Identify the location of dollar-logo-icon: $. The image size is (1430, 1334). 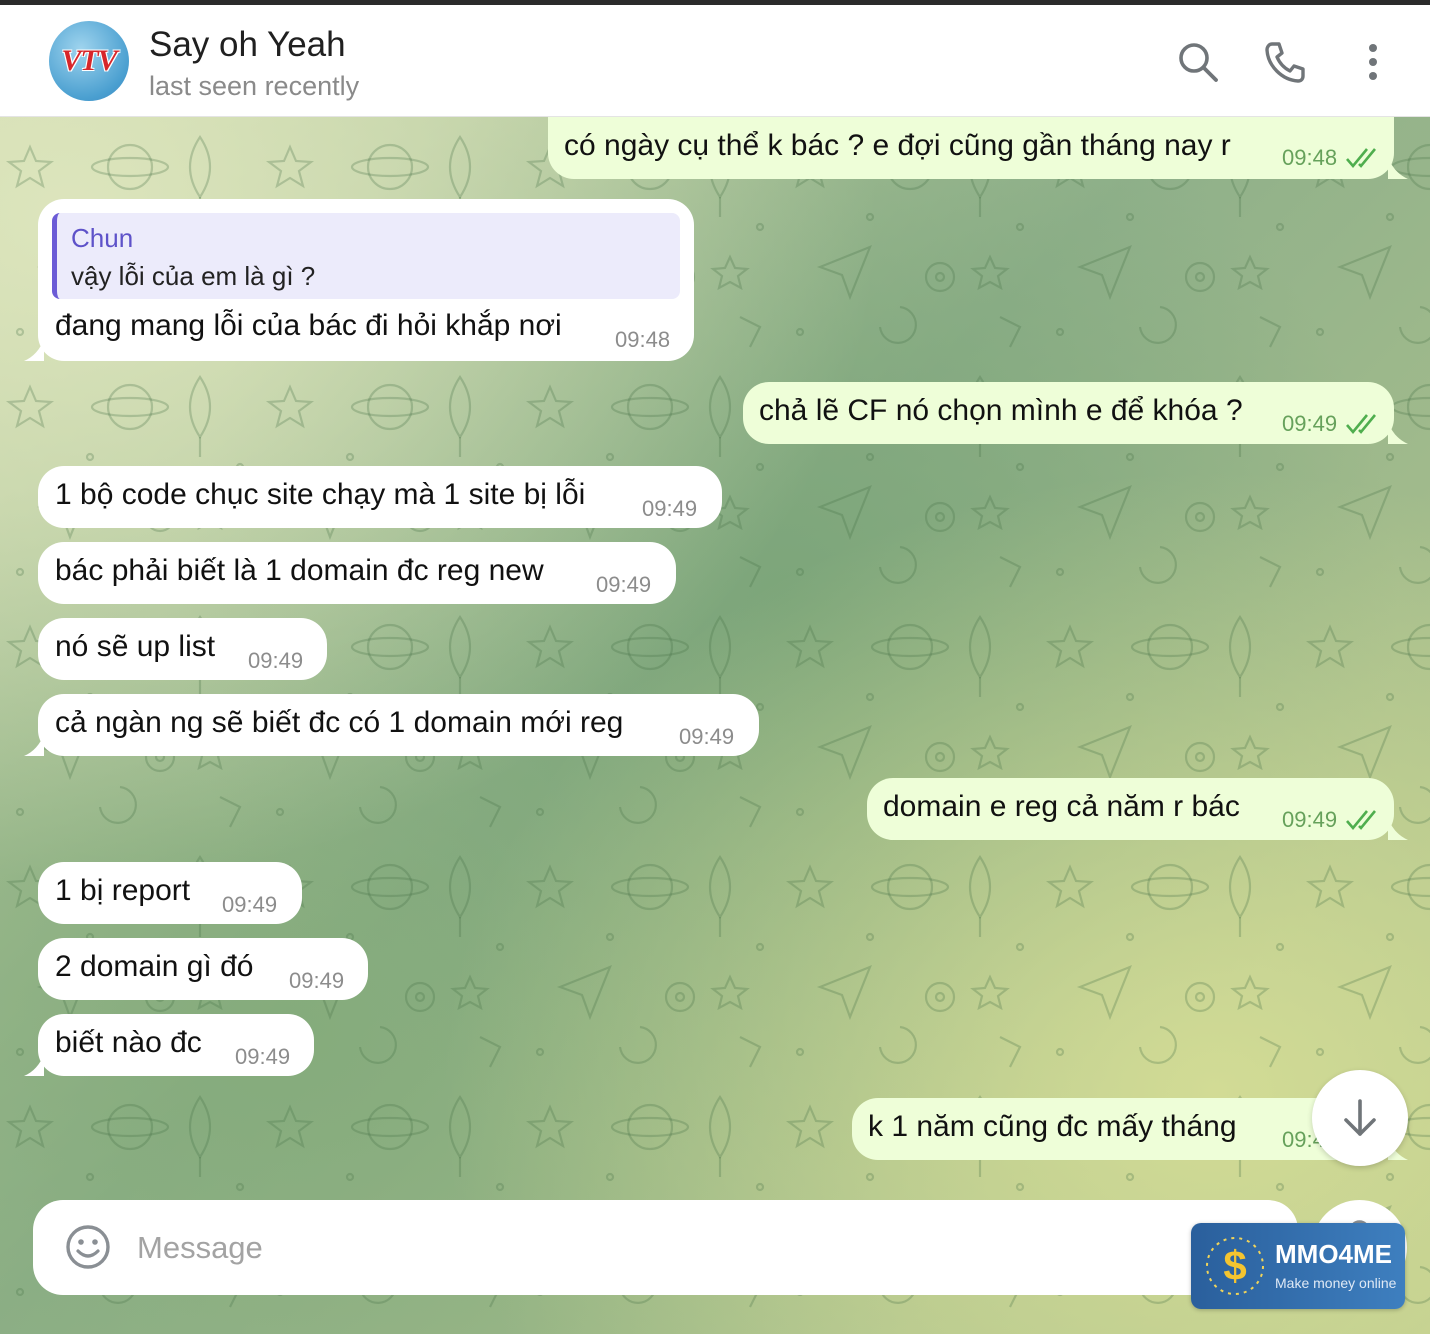
(1235, 1266).